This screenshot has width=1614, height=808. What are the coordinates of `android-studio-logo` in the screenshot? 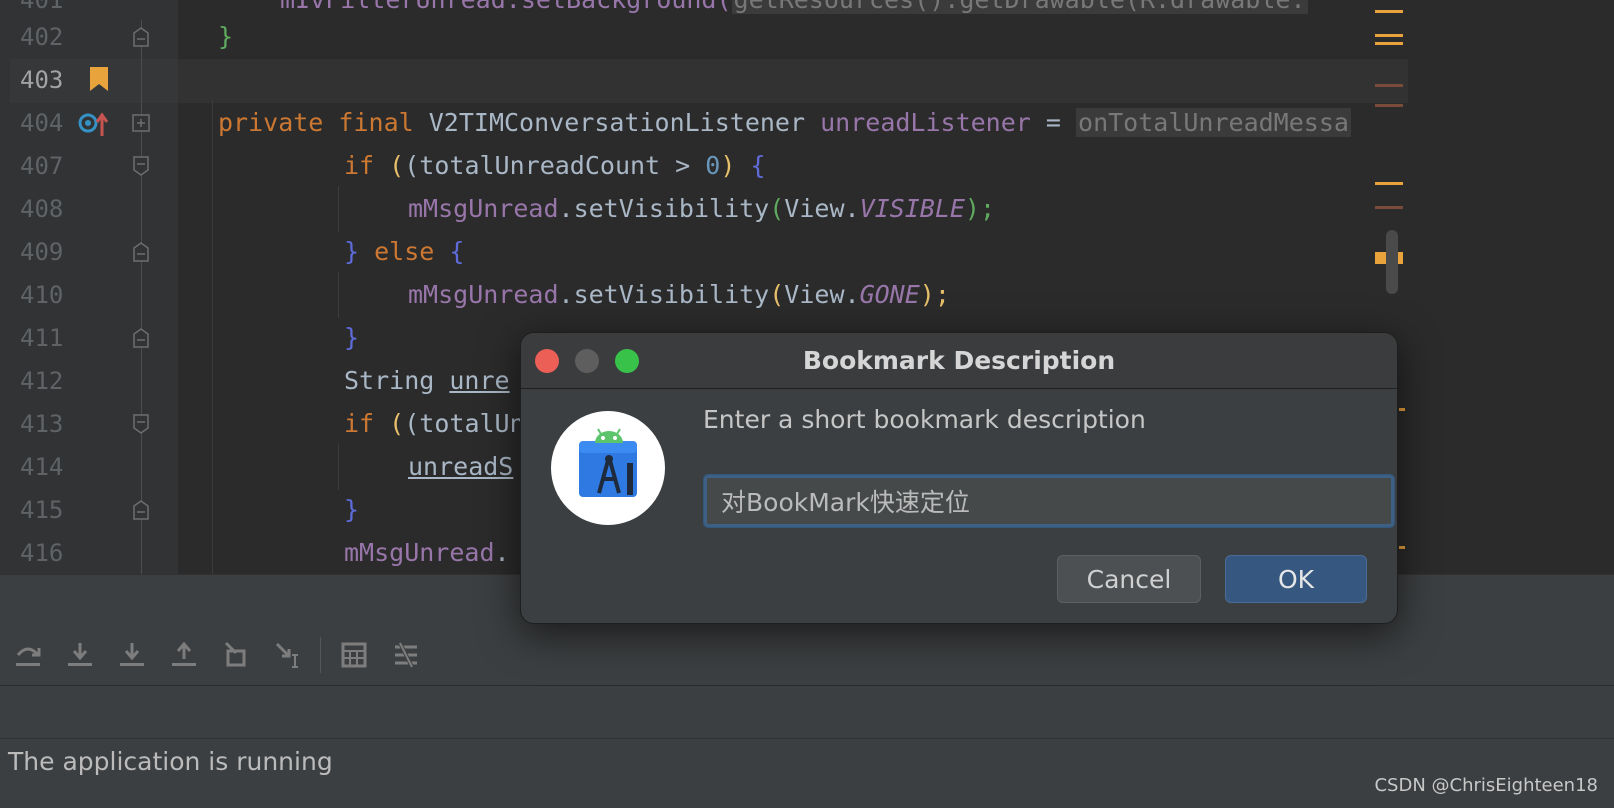 It's located at (608, 468).